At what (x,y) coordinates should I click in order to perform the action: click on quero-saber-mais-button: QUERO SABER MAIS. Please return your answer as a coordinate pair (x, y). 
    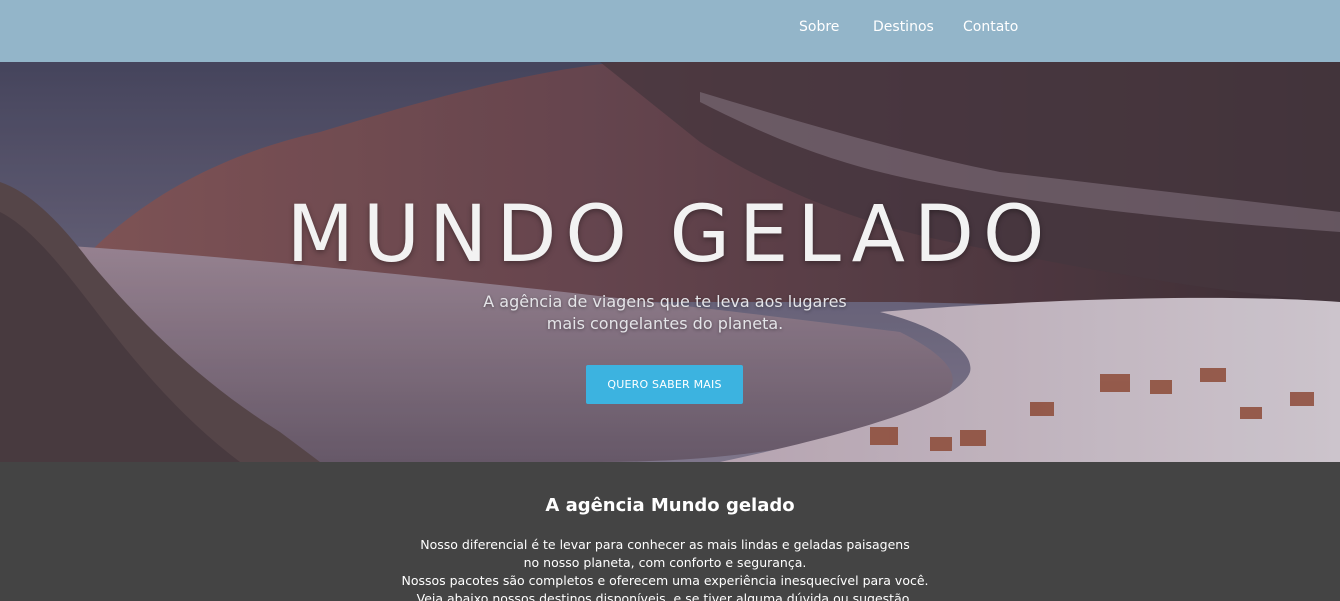
    Looking at the image, I should click on (664, 384).